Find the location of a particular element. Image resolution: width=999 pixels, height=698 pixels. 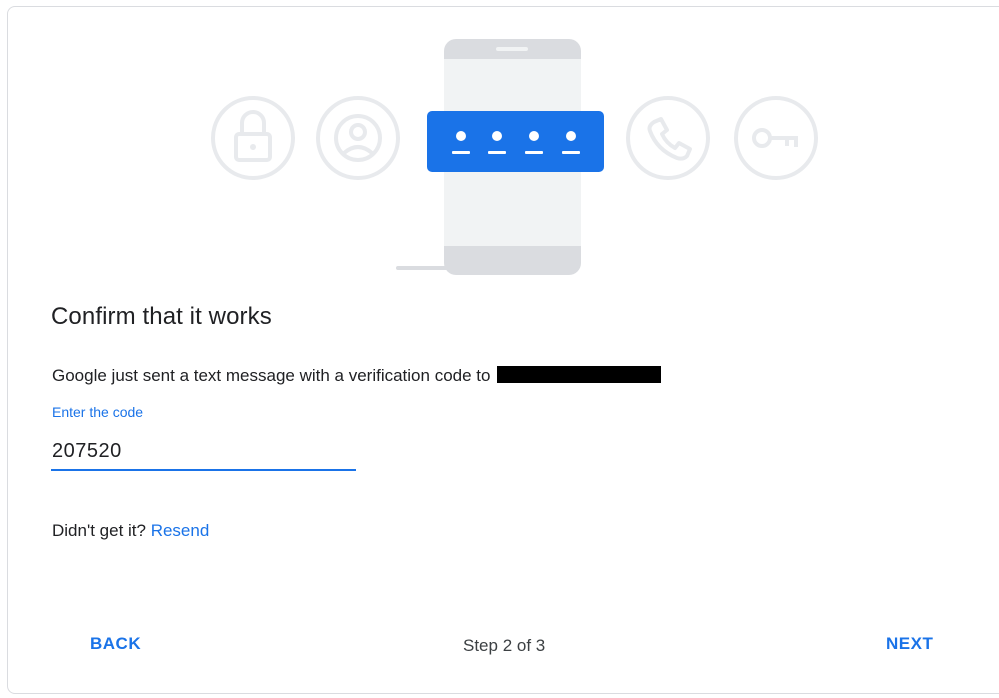

account-icon is located at coordinates (358, 138).